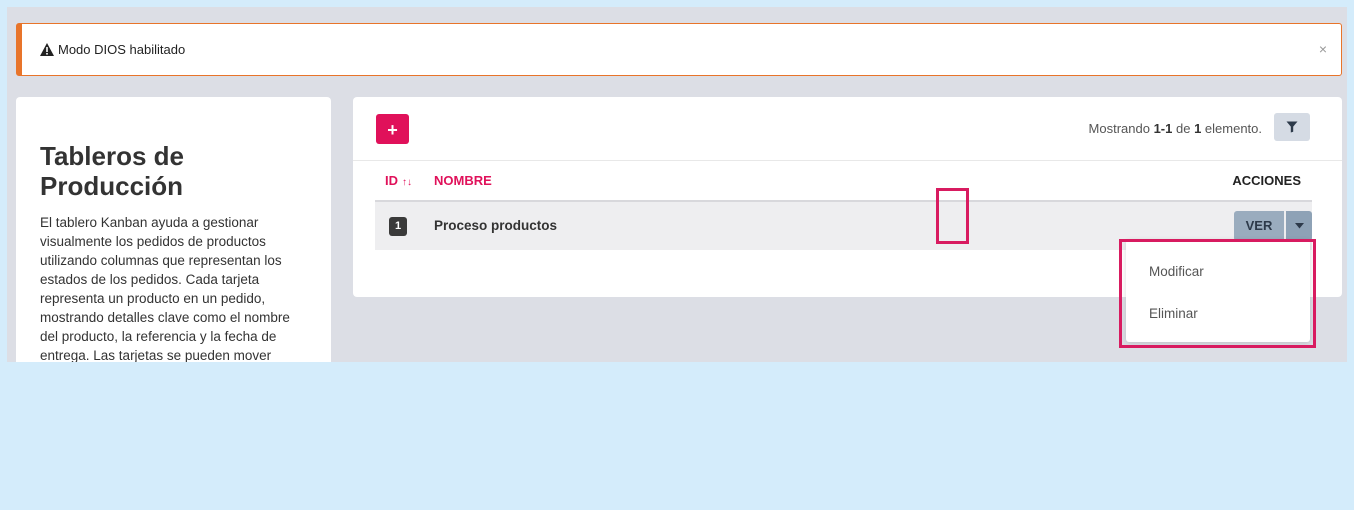 Image resolution: width=1354 pixels, height=510 pixels. I want to click on sort-icon: ↑↓, so click(407, 182).